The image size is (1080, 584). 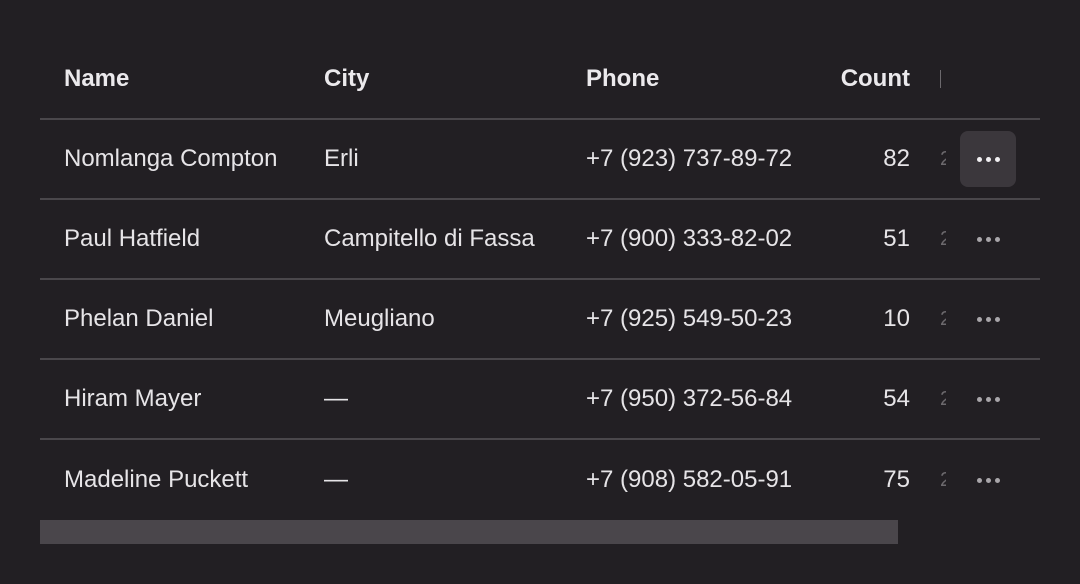 What do you see at coordinates (341, 158) in the screenshot?
I see `cell-city: Erli` at bounding box center [341, 158].